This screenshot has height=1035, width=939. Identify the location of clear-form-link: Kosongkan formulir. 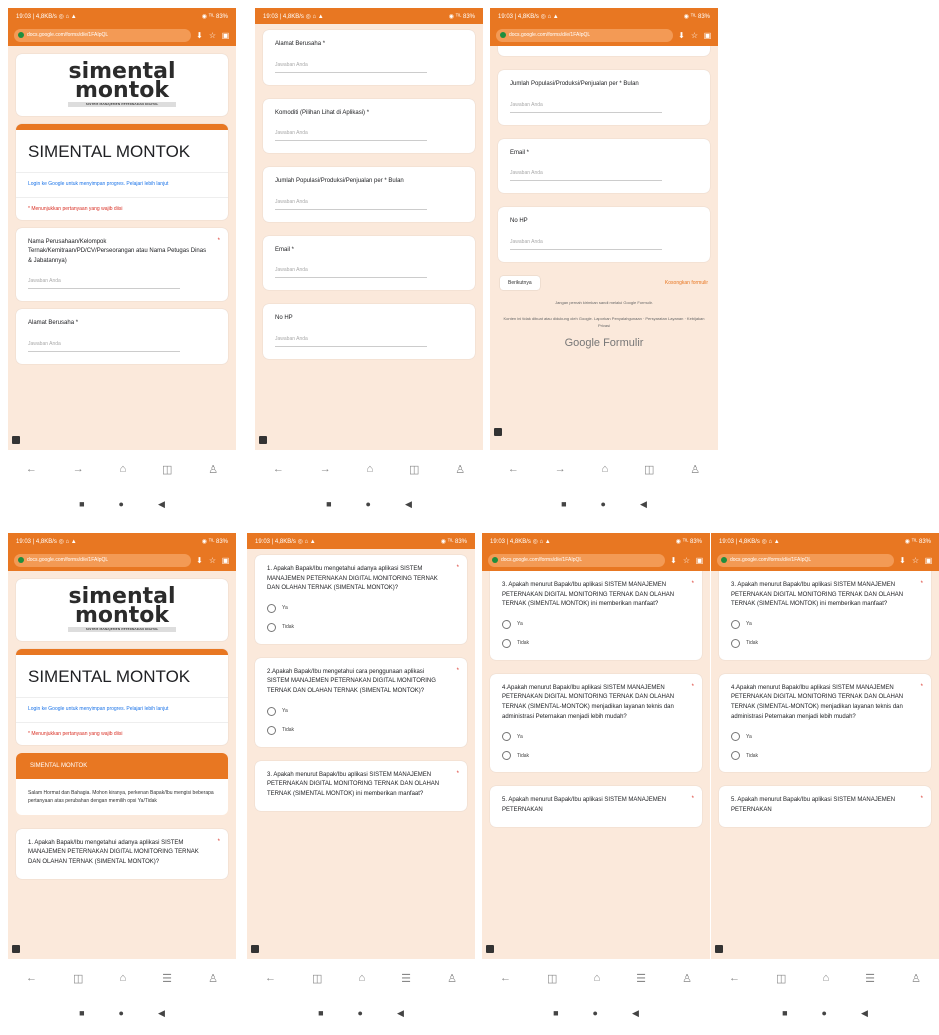
(686, 283).